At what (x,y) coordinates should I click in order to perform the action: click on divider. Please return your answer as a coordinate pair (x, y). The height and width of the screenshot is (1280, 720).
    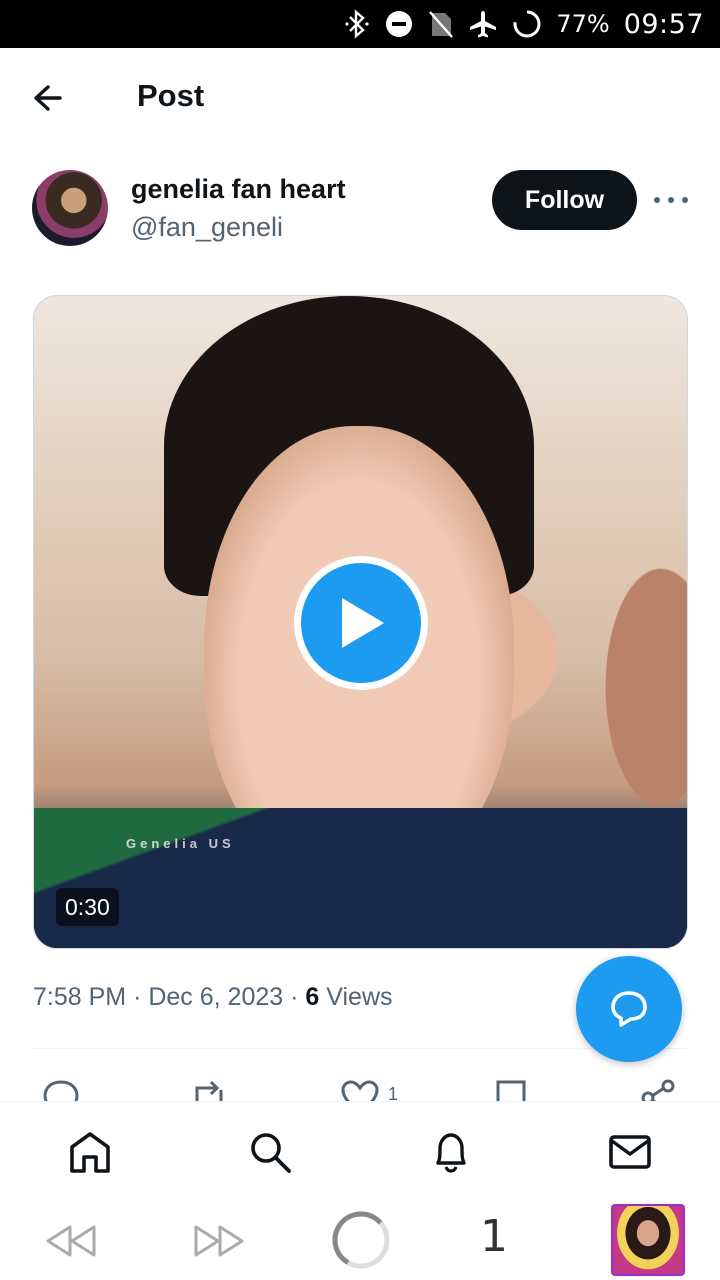
    Looking at the image, I should click on (360, 1048).